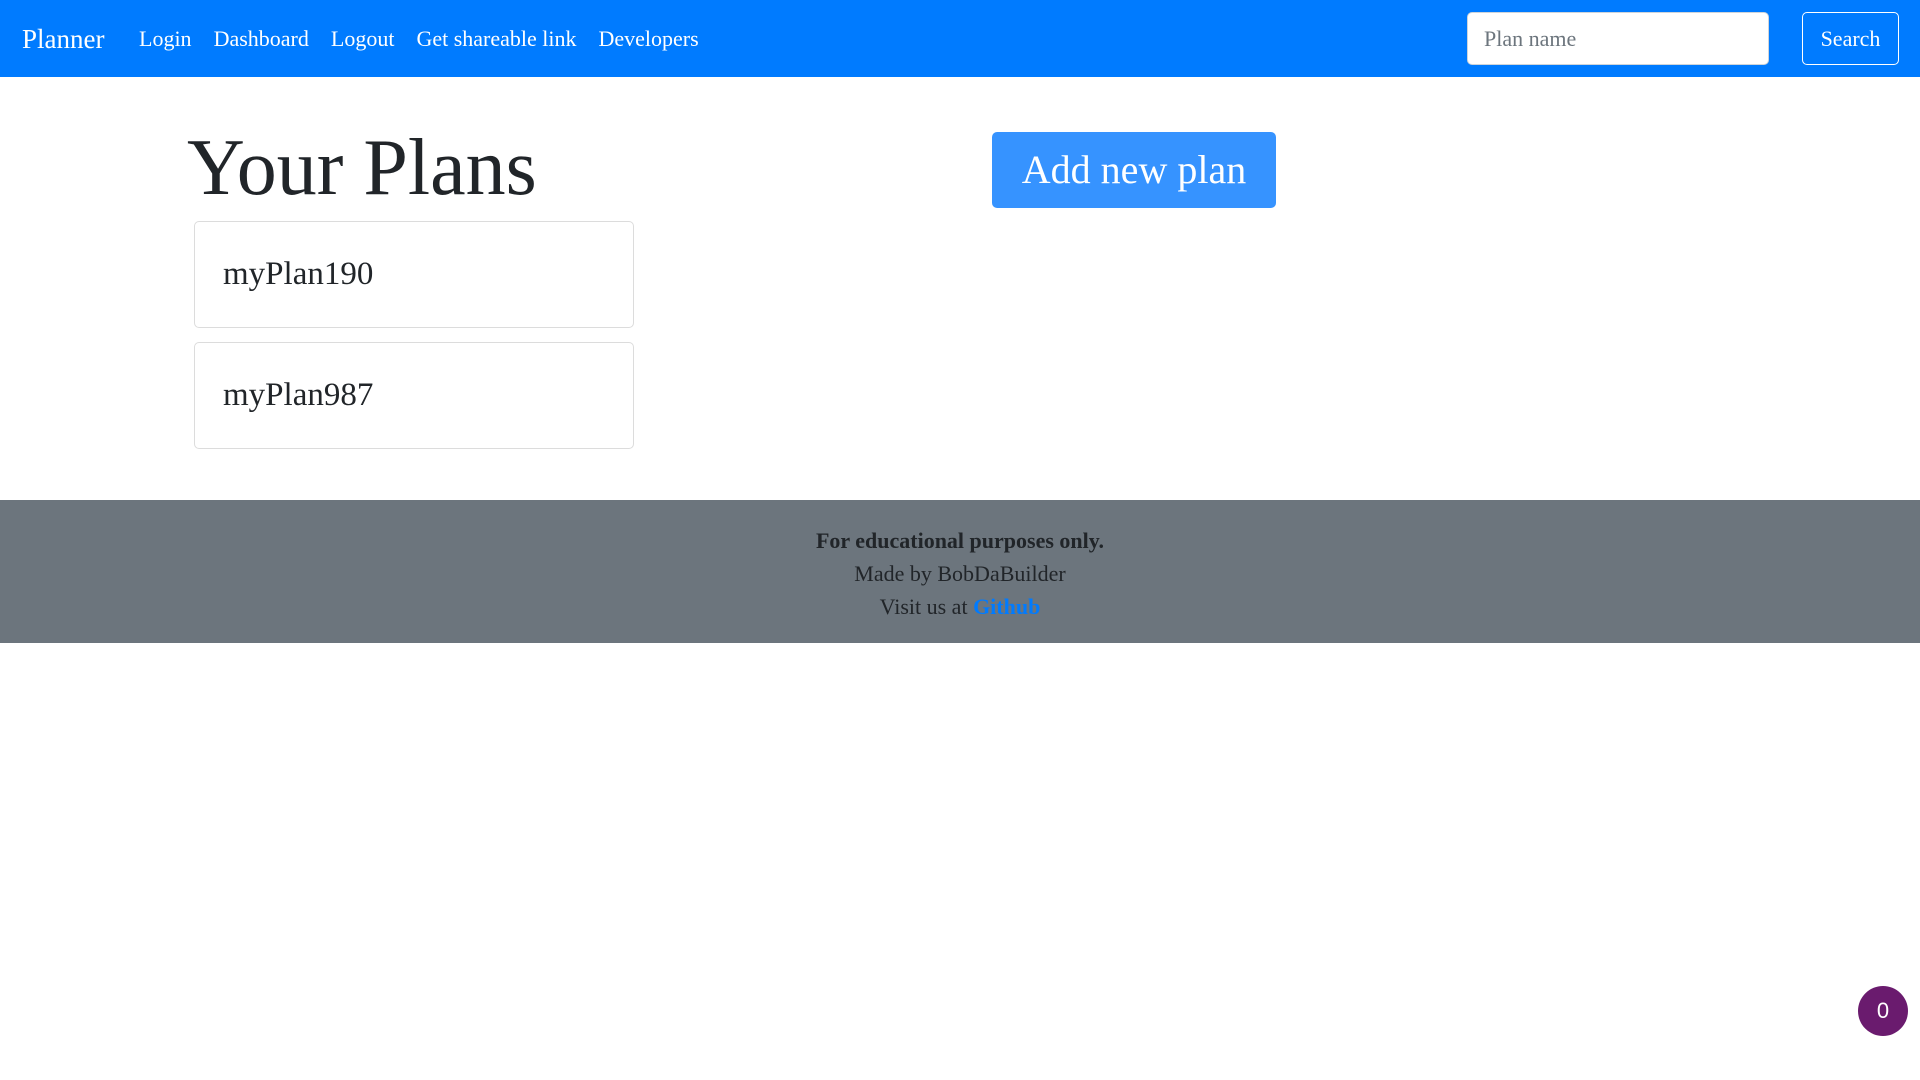  Describe the element at coordinates (1006, 606) in the screenshot. I see `github-link: Github` at that location.